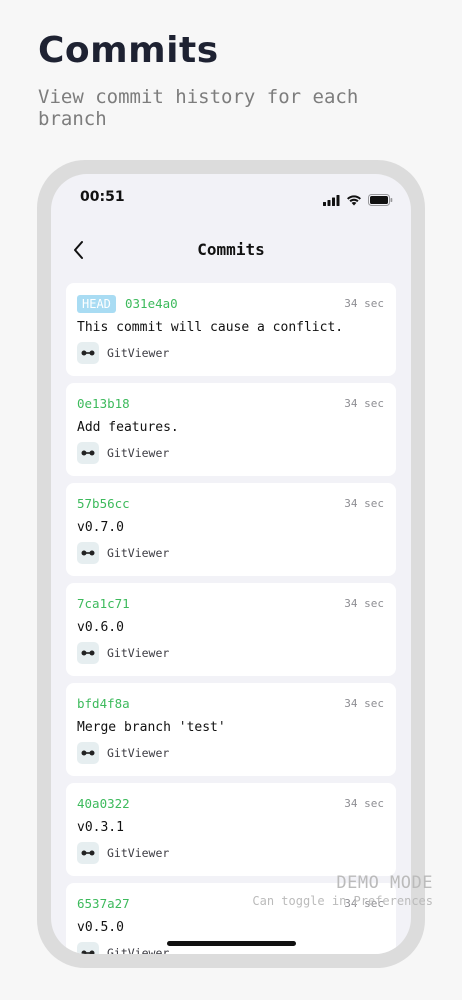 This screenshot has width=462, height=1000. I want to click on commit-hash: 57b56cc, so click(103, 503).